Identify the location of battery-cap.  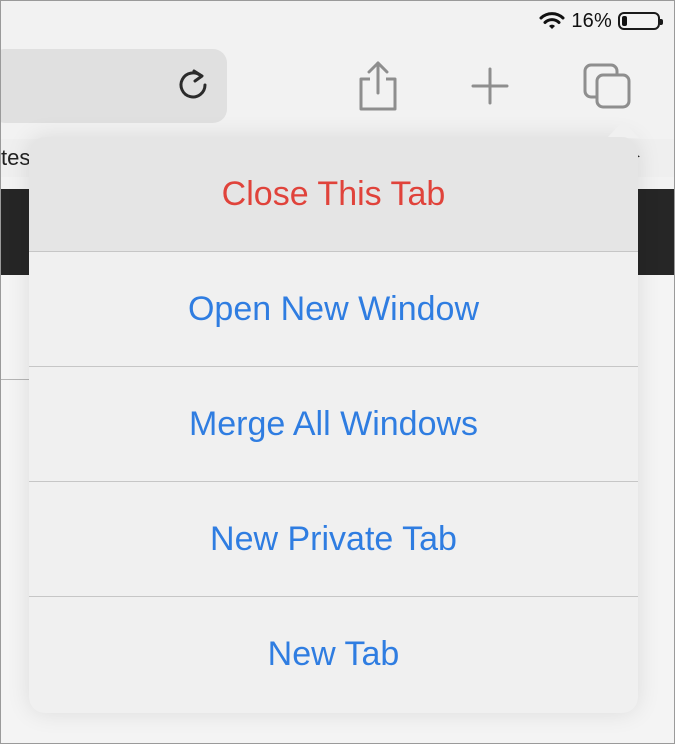
(661, 22).